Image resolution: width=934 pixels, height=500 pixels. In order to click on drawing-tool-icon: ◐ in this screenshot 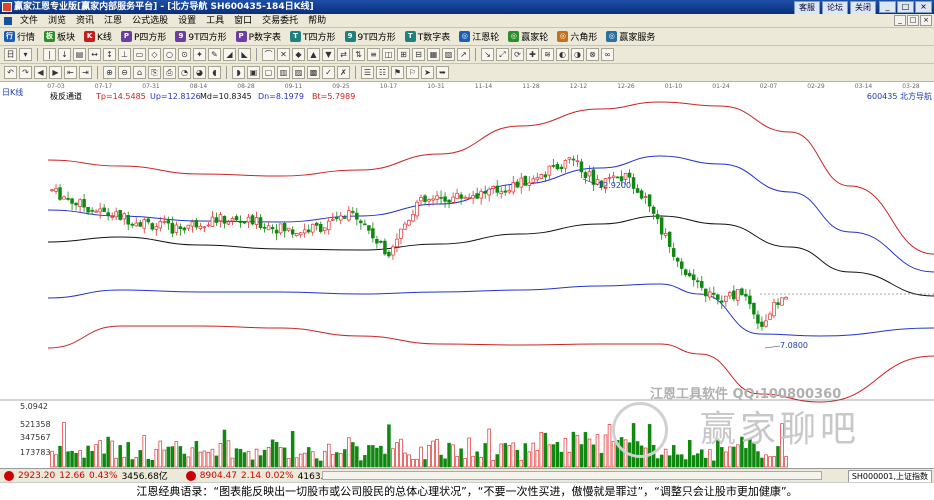, I will do `click(562, 54)`.